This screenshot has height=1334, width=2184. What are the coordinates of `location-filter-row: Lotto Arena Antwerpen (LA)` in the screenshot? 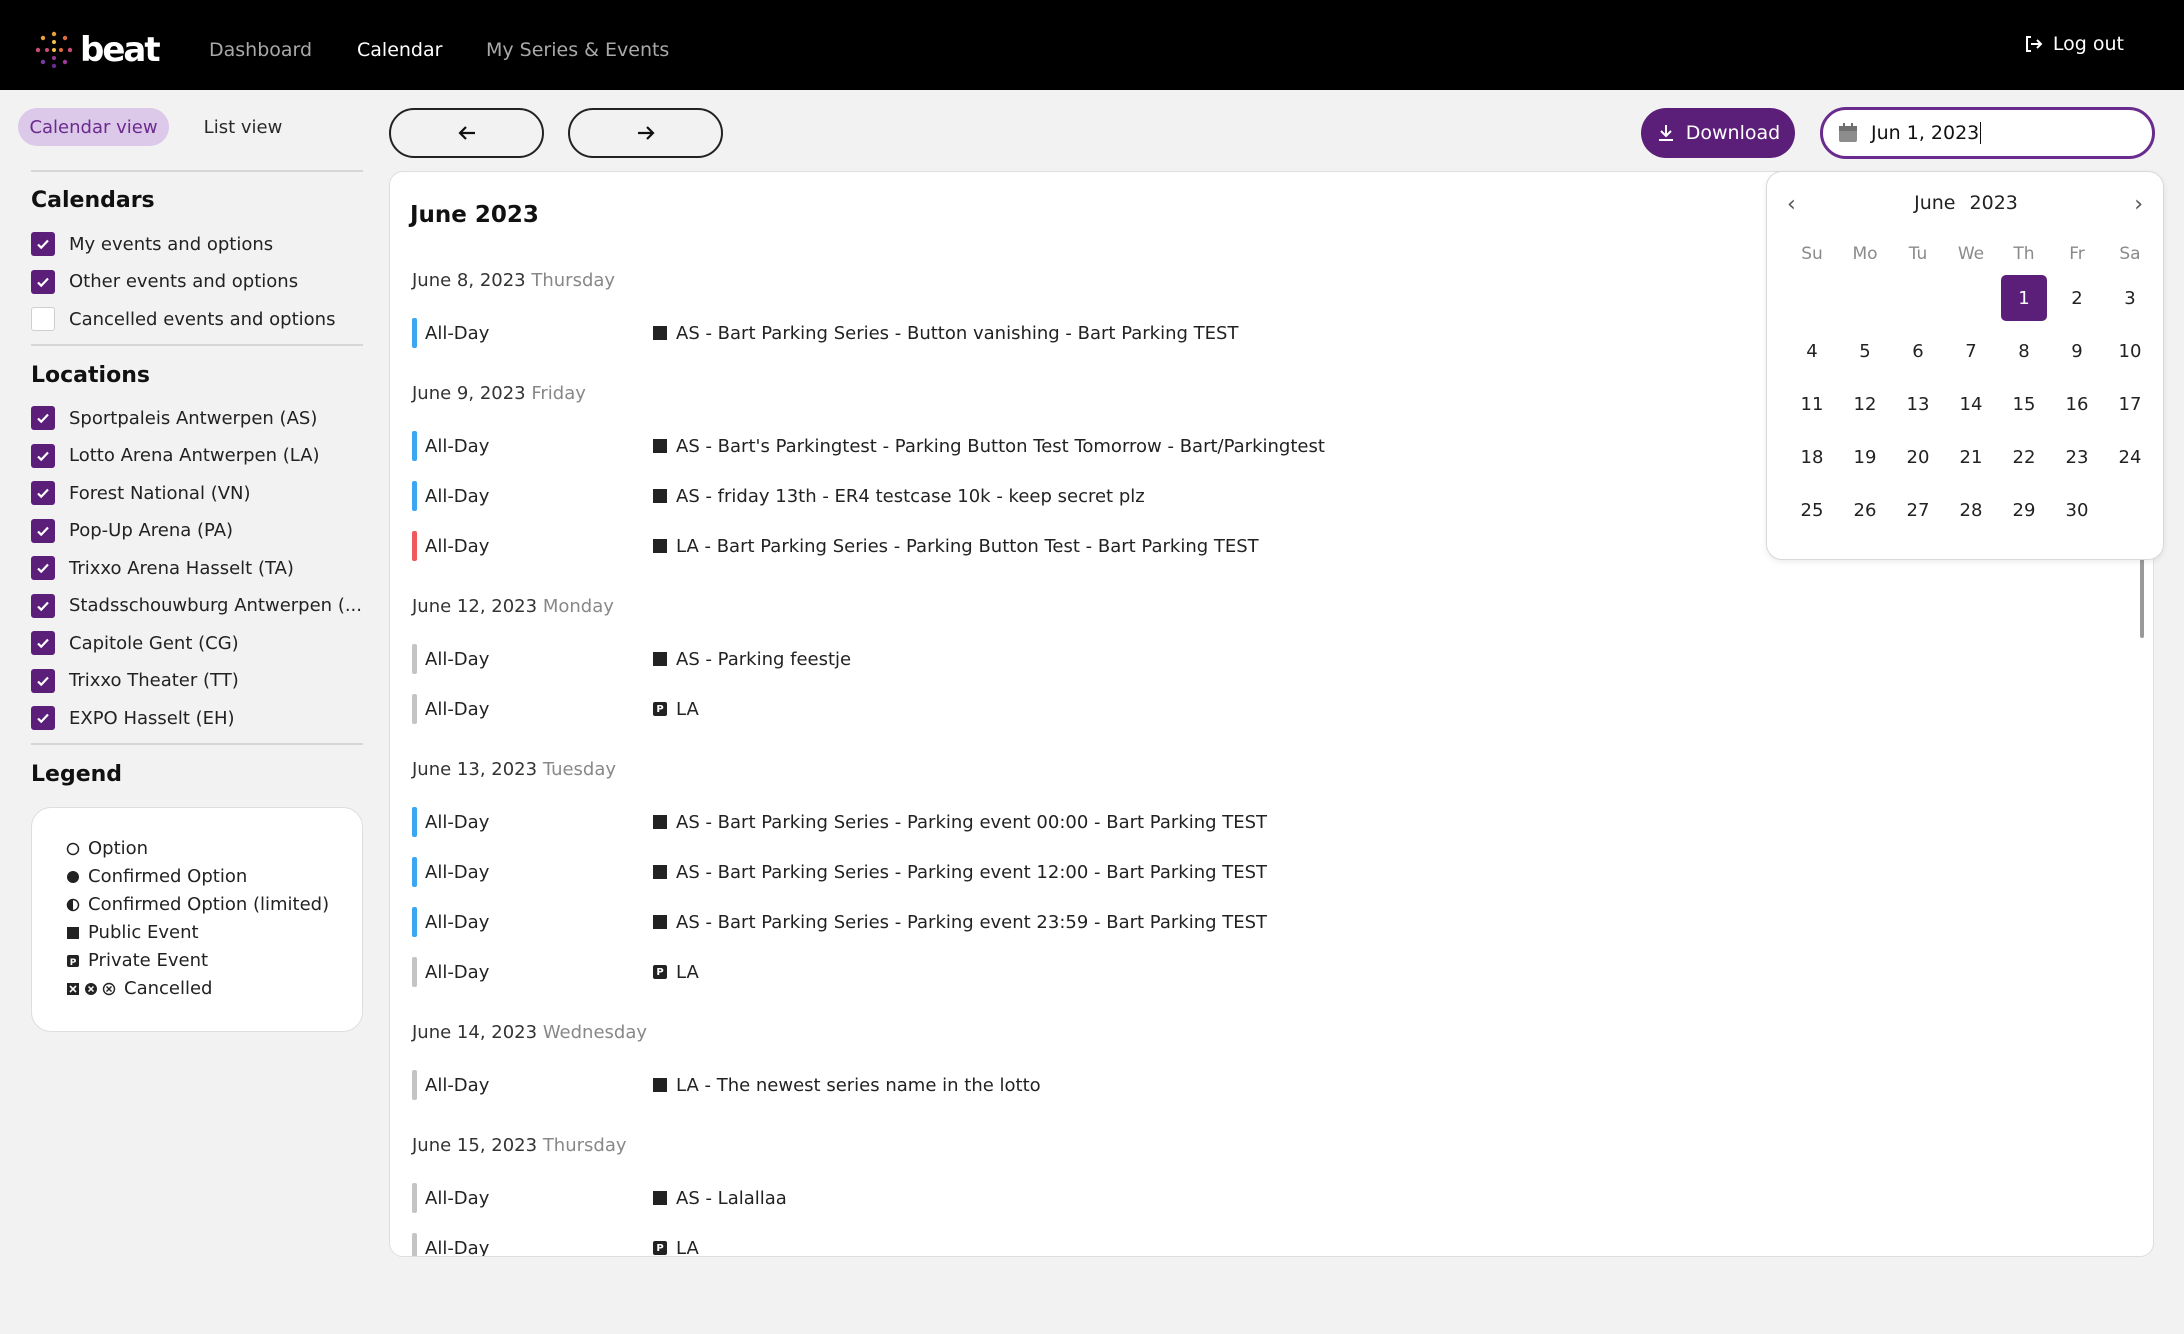 It's located at (175, 455).